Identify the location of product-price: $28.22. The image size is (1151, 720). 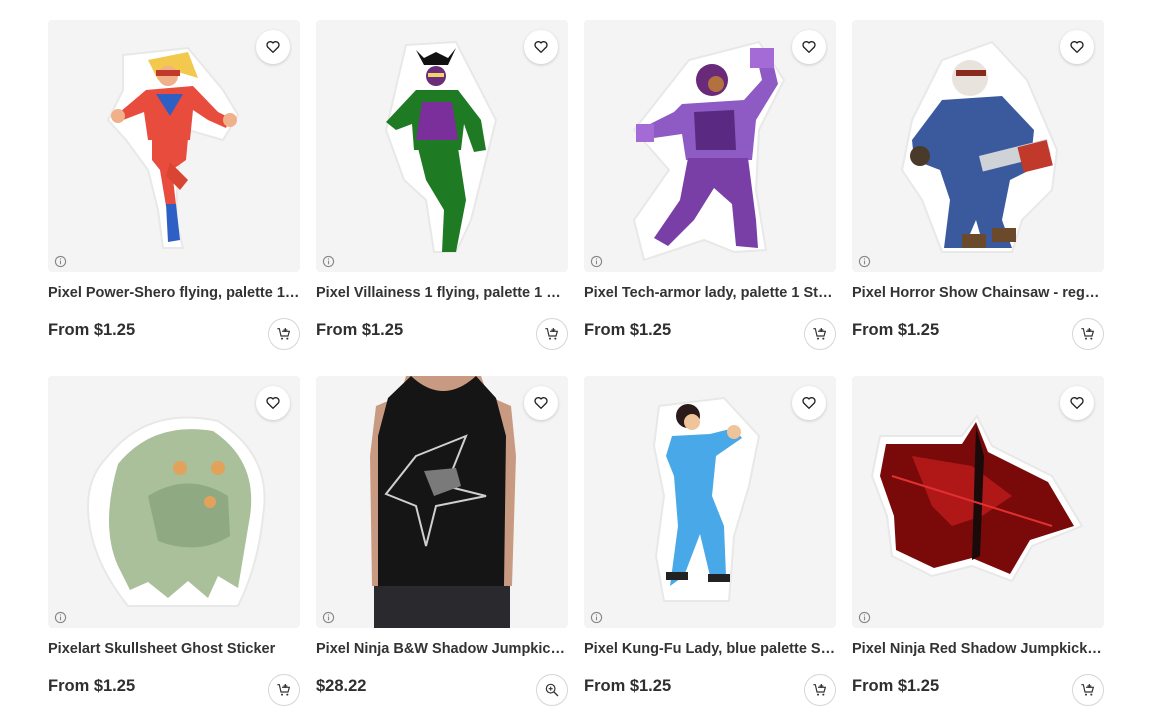
(341, 686).